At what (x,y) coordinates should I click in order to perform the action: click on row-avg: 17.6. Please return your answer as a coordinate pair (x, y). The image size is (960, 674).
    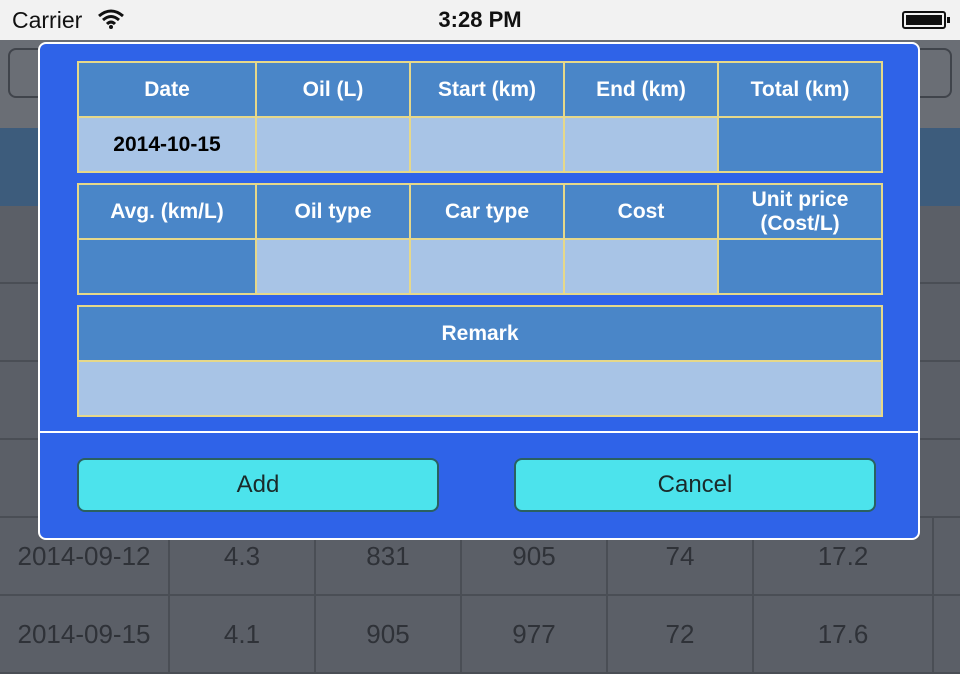
    Looking at the image, I should click on (844, 634).